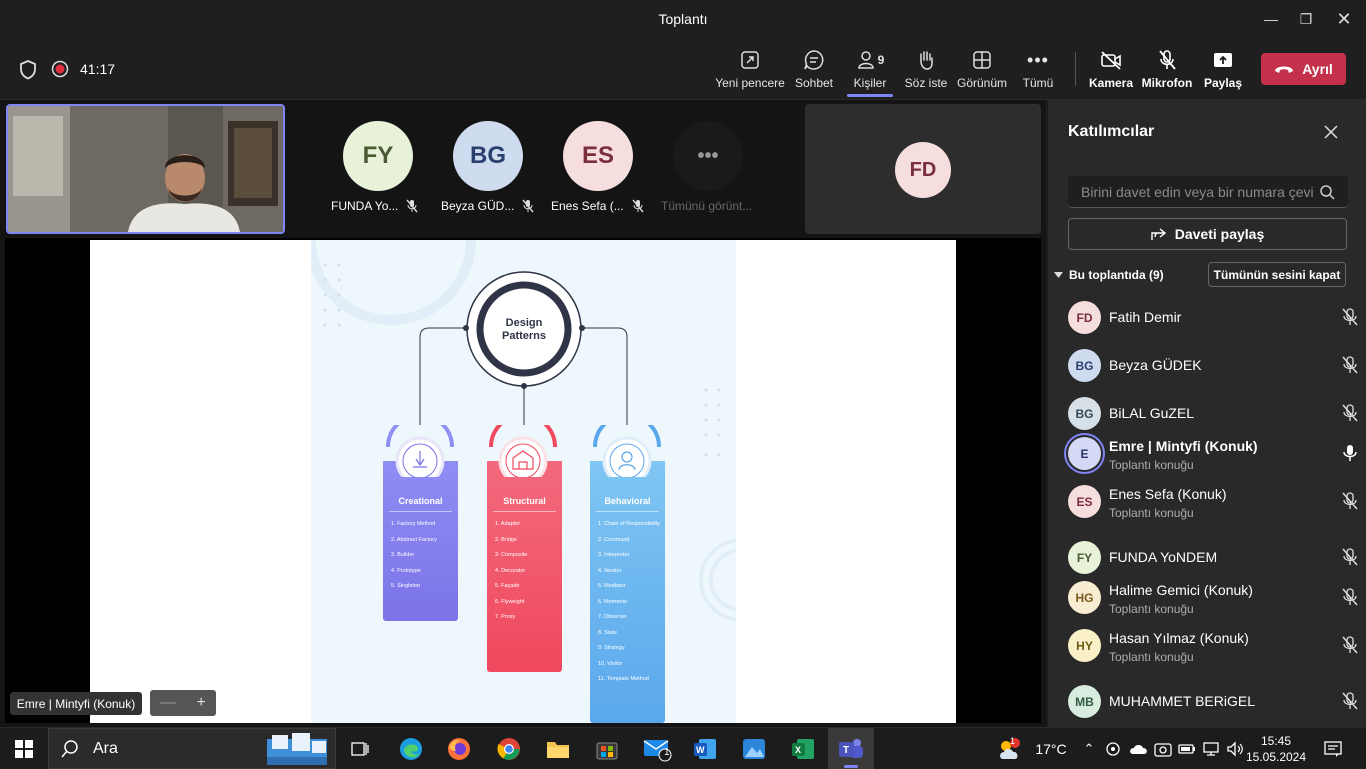 This screenshot has width=1366, height=769. Describe the element at coordinates (1223, 72) in the screenshot. I see `share-screen-button: Paylaş` at that location.